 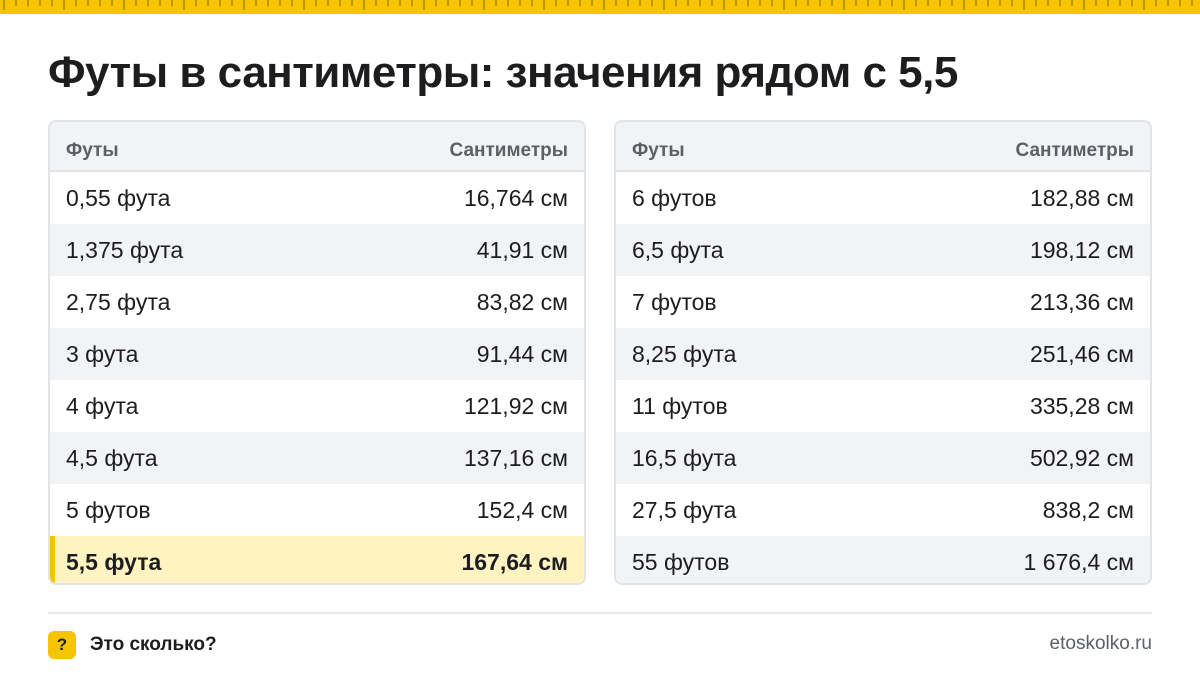 I want to click on cell-cm: 137,16 см, so click(x=515, y=457).